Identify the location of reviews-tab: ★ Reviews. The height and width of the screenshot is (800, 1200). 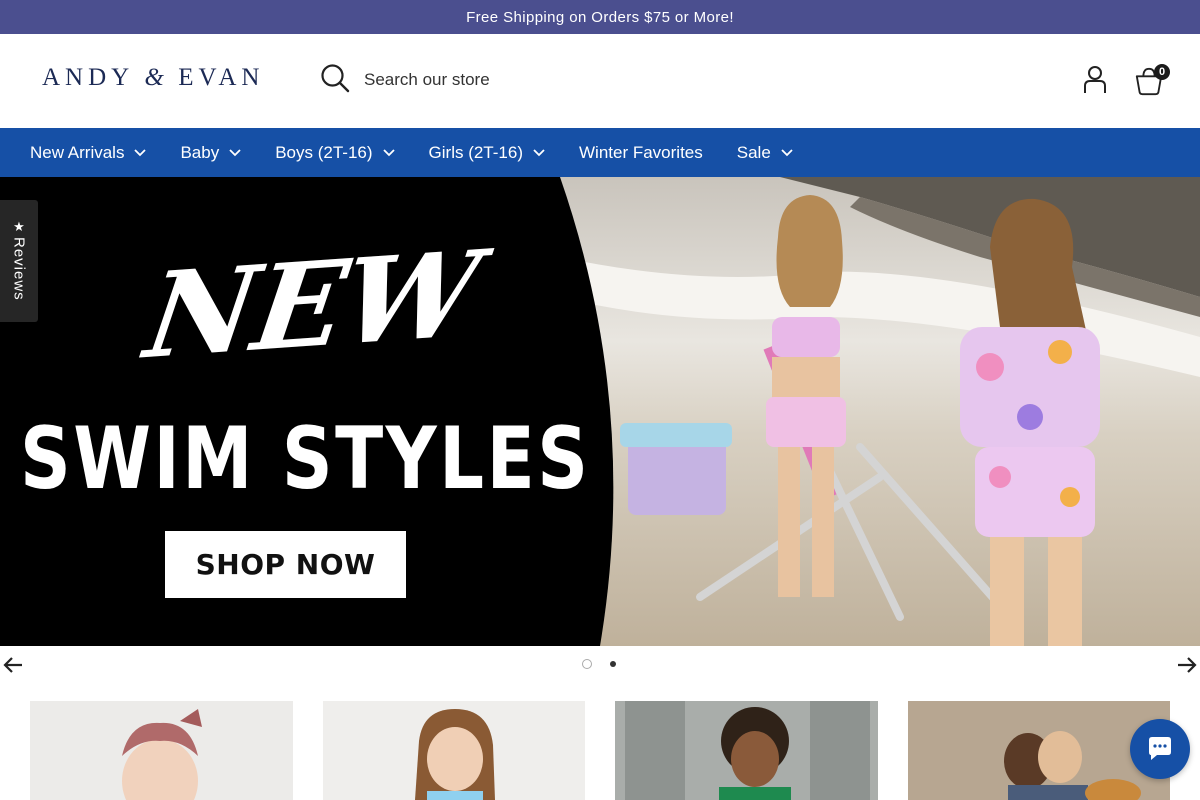
(19, 261).